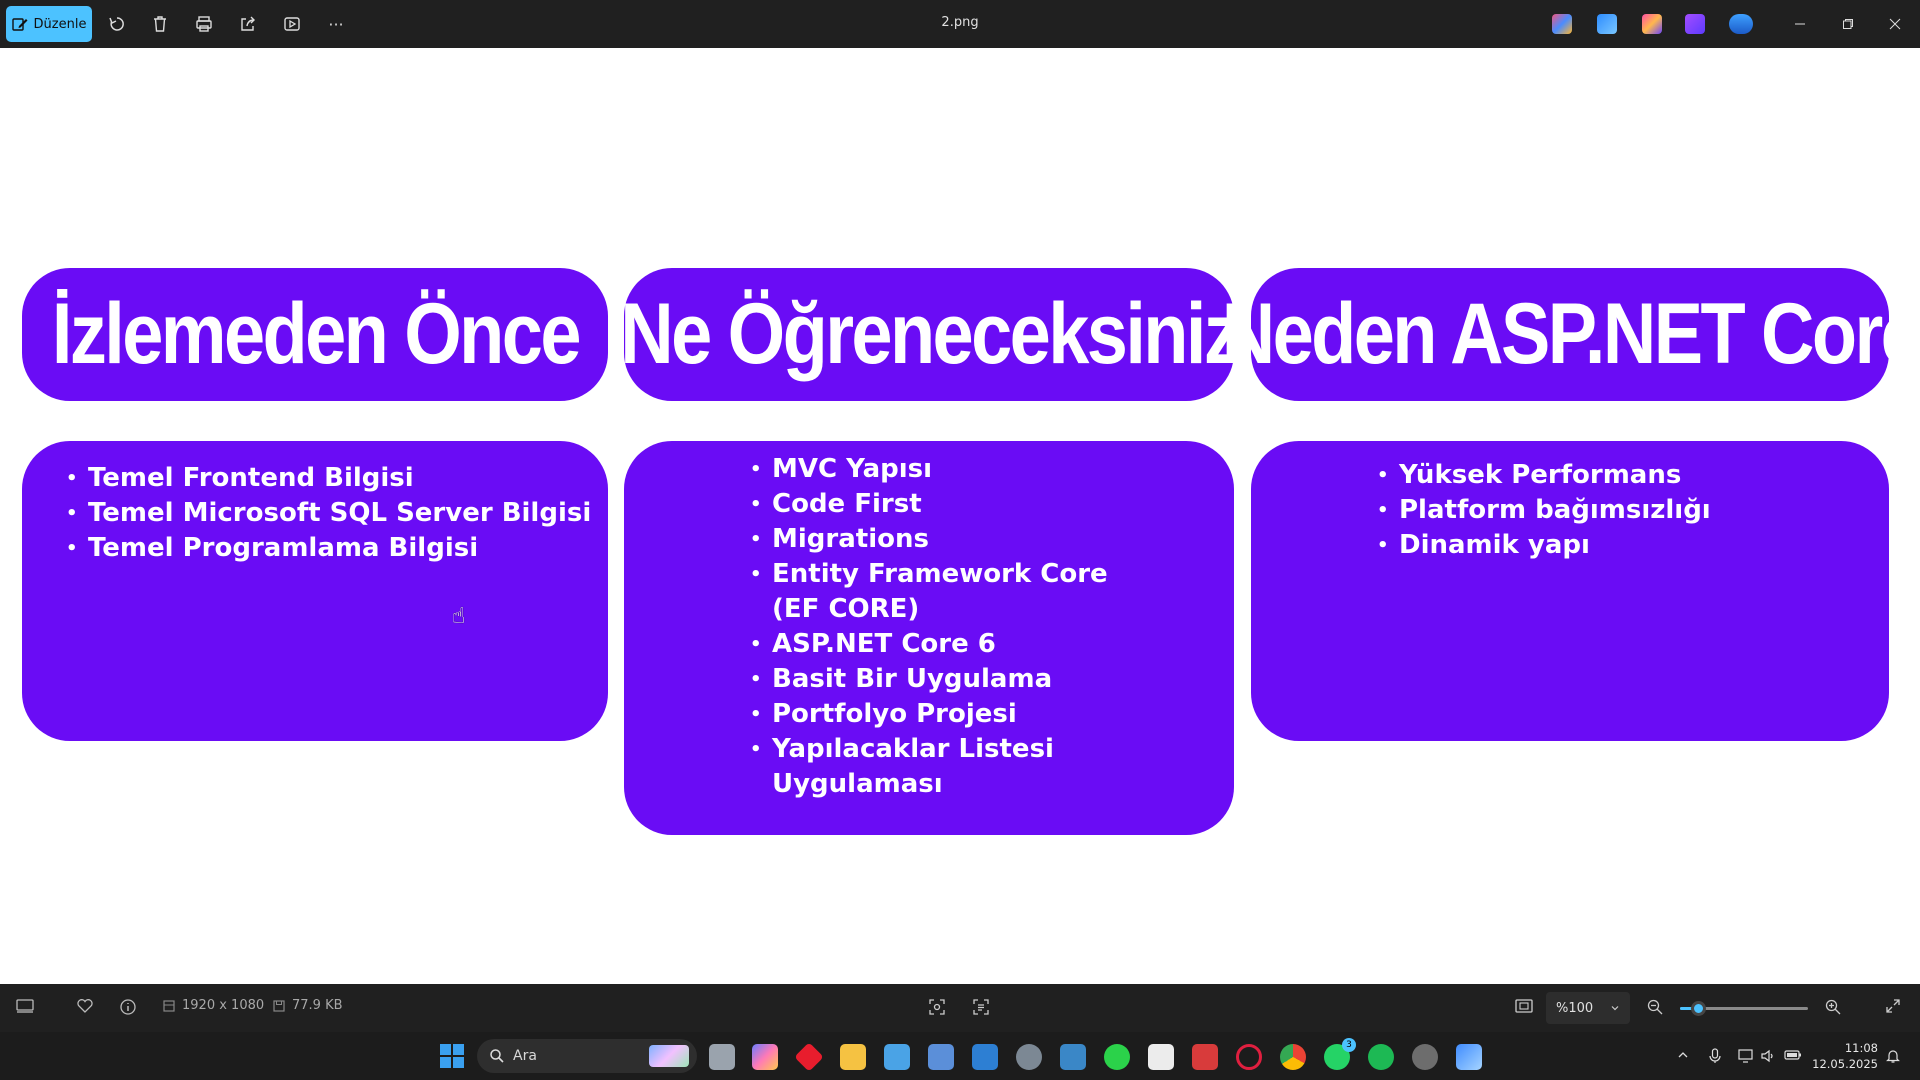  What do you see at coordinates (929, 679) in the screenshot?
I see `list-item: Basit Bir Uygulama` at bounding box center [929, 679].